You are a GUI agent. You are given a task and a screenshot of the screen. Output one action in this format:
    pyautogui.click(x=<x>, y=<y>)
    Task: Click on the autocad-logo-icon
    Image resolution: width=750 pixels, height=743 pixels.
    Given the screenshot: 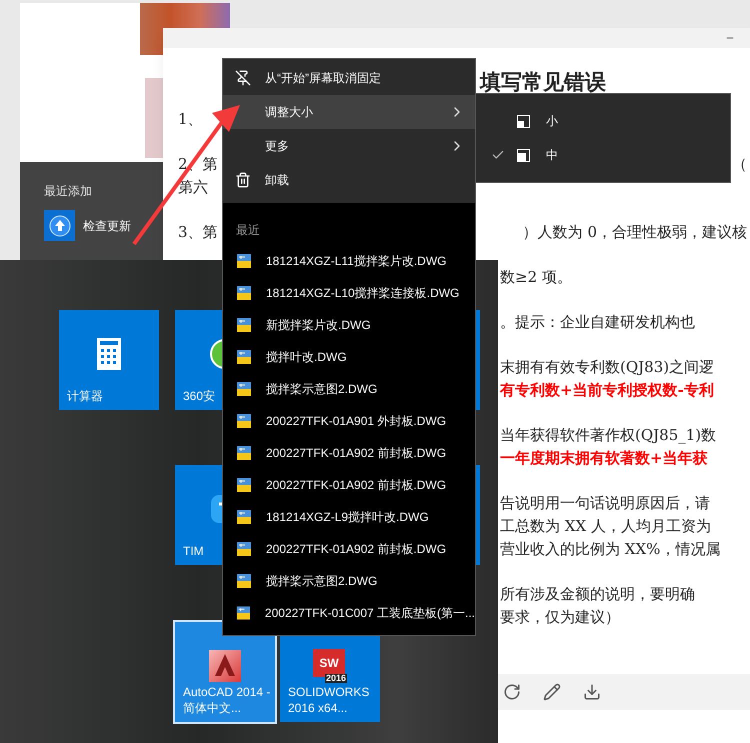 What is the action you would take?
    pyautogui.click(x=225, y=666)
    